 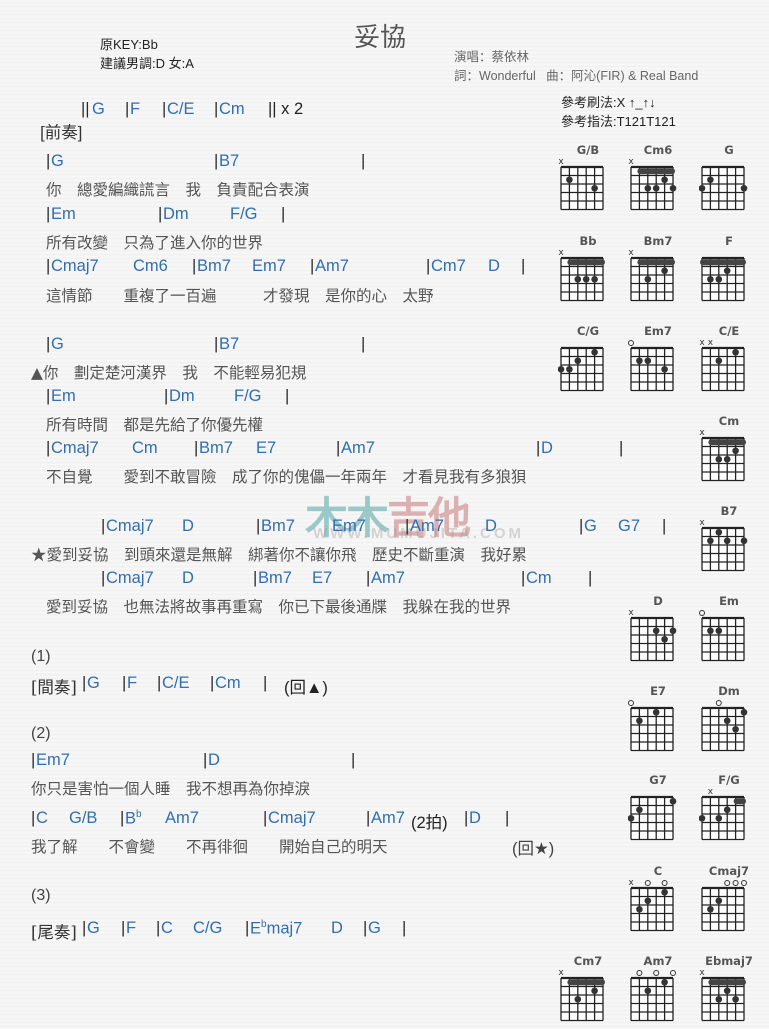 What do you see at coordinates (658, 809) in the screenshot?
I see `chord-diagram-g7: G7` at bounding box center [658, 809].